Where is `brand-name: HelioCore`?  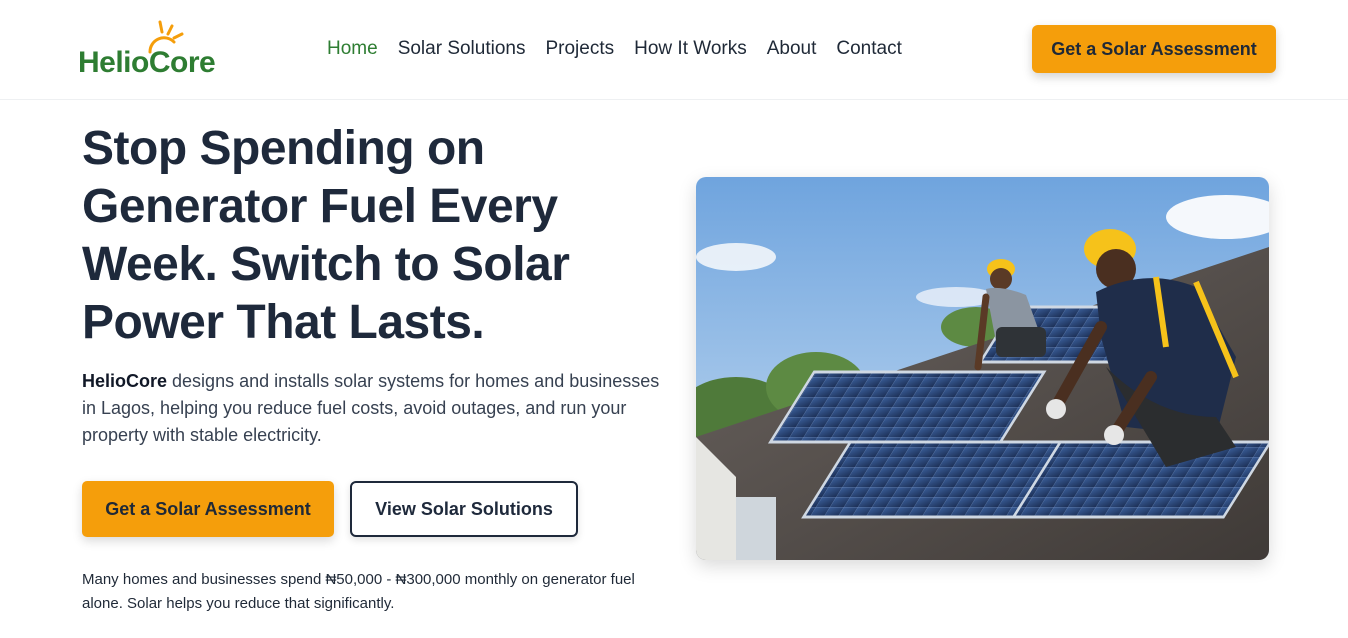 brand-name: HelioCore is located at coordinates (147, 62).